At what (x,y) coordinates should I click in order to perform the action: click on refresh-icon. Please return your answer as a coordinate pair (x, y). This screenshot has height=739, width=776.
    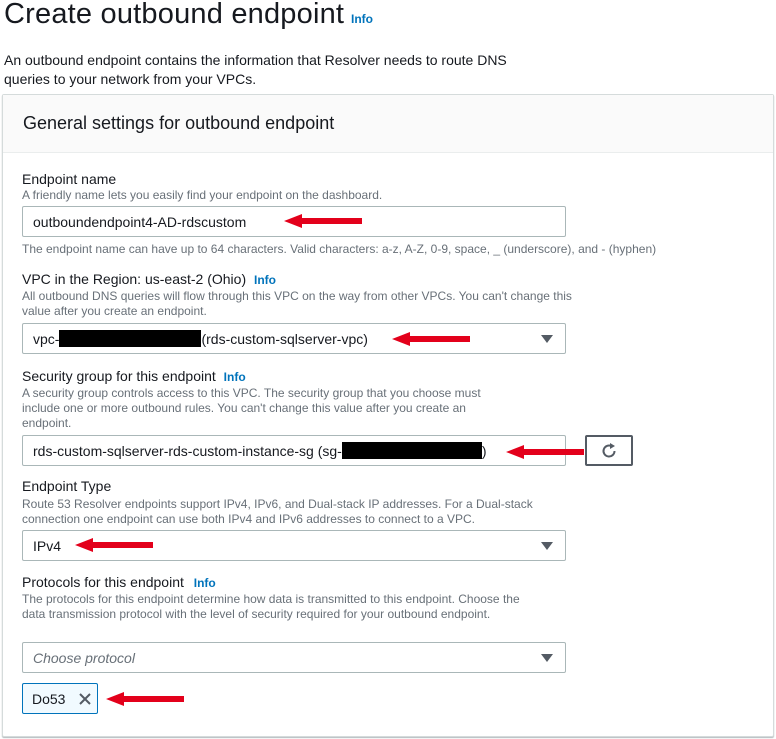
    Looking at the image, I should click on (609, 449).